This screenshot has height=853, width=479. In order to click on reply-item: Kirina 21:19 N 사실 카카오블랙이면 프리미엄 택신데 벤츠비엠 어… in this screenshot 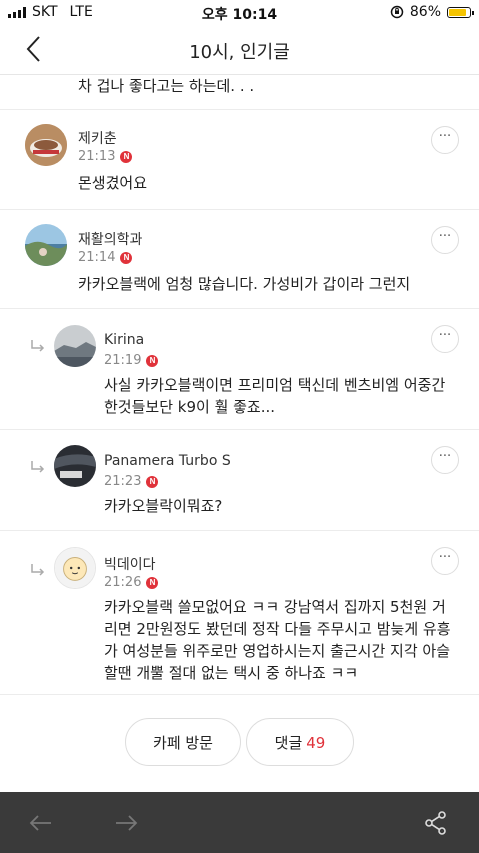, I will do `click(239, 369)`.